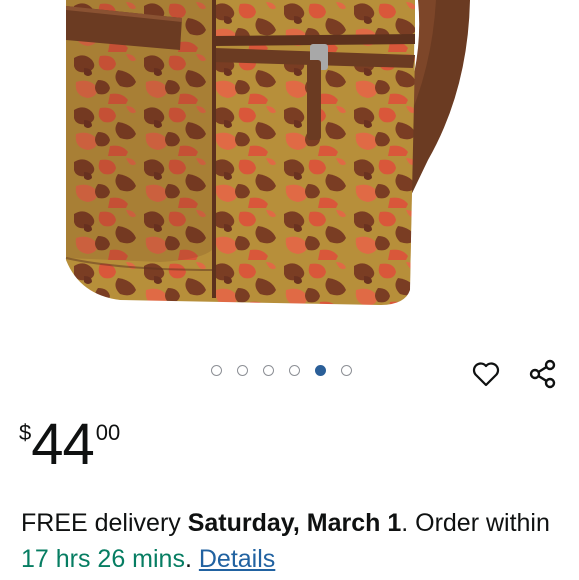  I want to click on heart-outline-icon, so click(486, 374).